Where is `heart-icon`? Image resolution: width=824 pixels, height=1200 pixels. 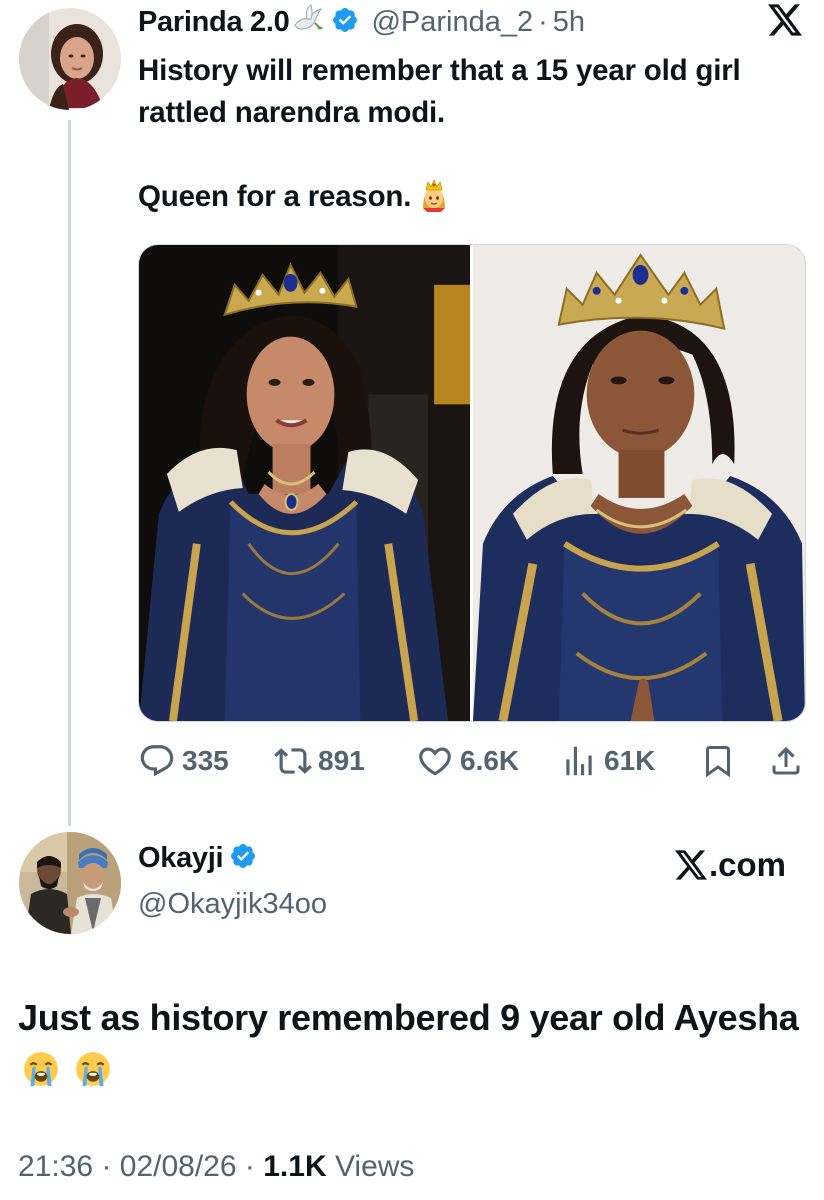 heart-icon is located at coordinates (435, 761).